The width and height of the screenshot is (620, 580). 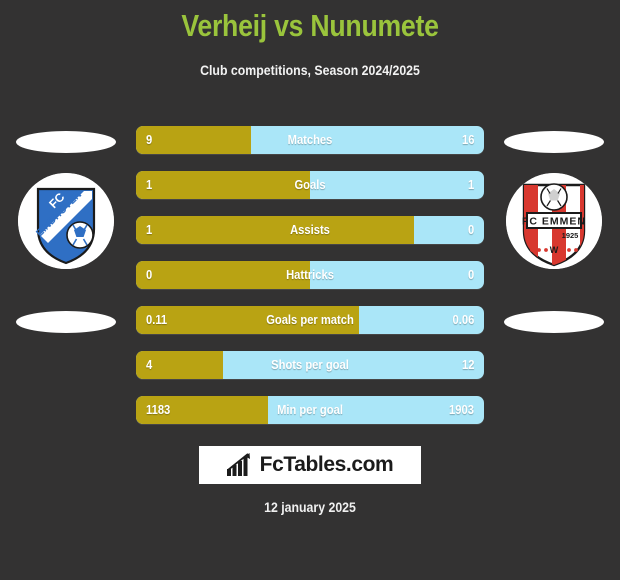 What do you see at coordinates (149, 139) in the screenshot?
I see `stat-left-value: 9` at bounding box center [149, 139].